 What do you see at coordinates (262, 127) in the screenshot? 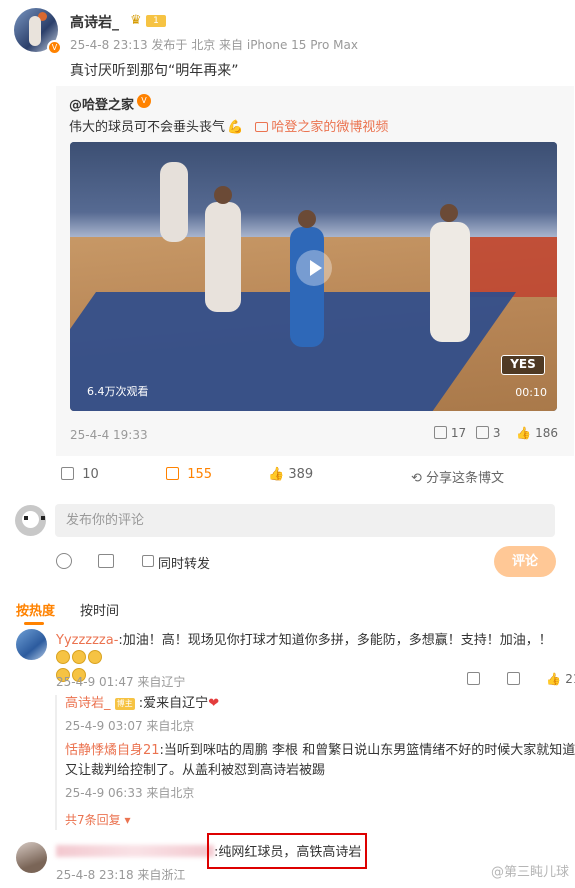
I see `video-link-icon` at bounding box center [262, 127].